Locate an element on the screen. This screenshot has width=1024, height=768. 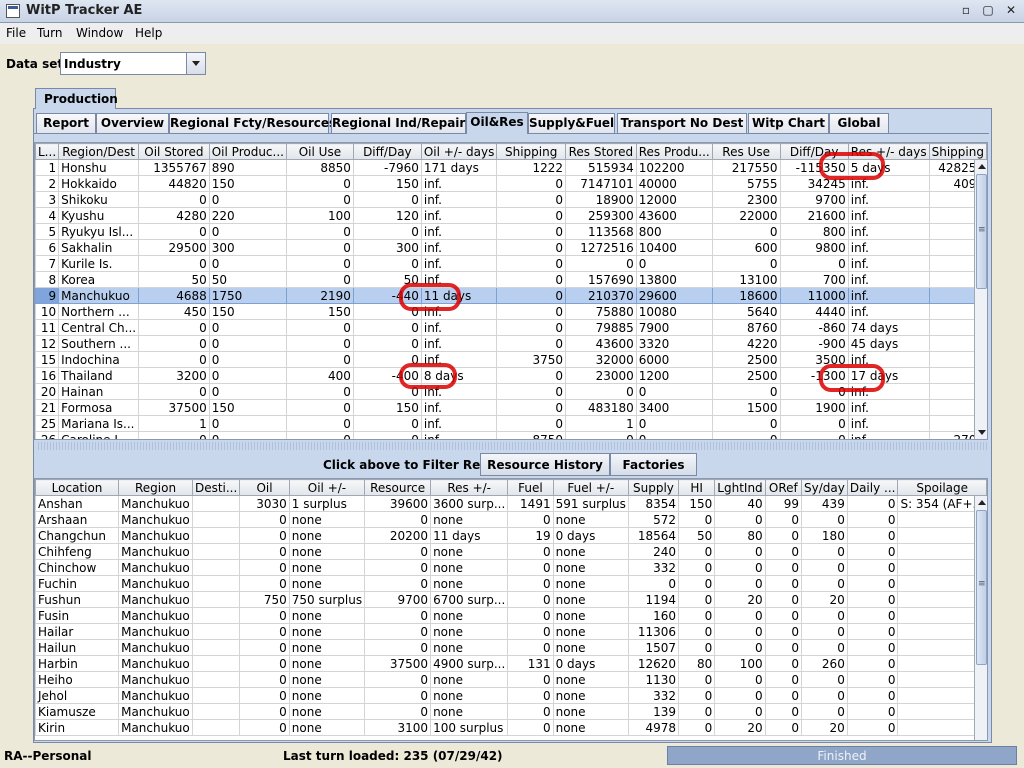
table-row: Arshaan Manchukuo 0 none 0 none 0 none 572 0 0 0 0 0 is located at coordinates (511, 519).